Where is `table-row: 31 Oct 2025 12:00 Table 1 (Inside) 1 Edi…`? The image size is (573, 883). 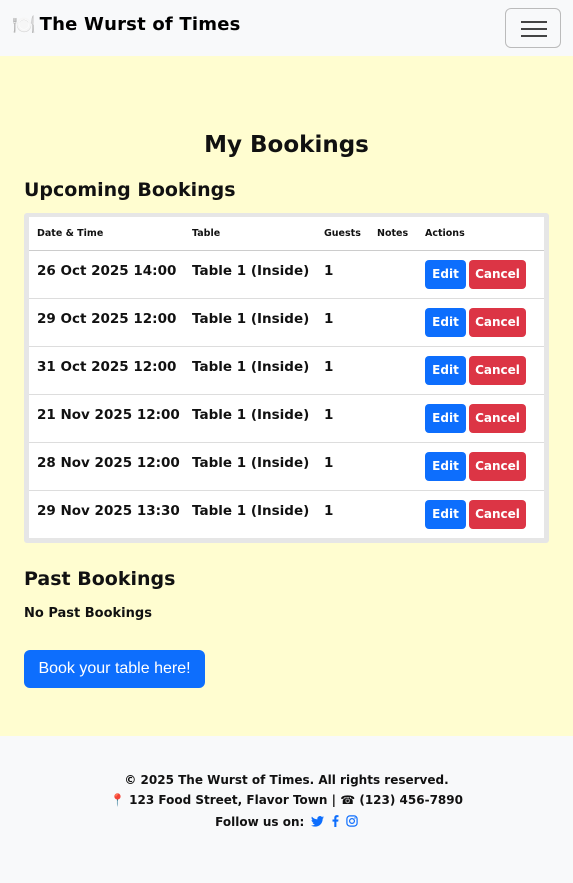
table-row: 31 Oct 2025 12:00 Table 1 (Inside) 1 Edi… is located at coordinates (286, 370).